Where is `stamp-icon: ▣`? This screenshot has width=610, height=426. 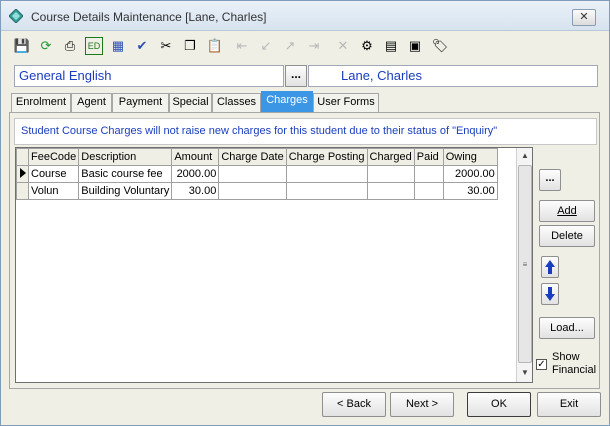 stamp-icon: ▣ is located at coordinates (415, 46).